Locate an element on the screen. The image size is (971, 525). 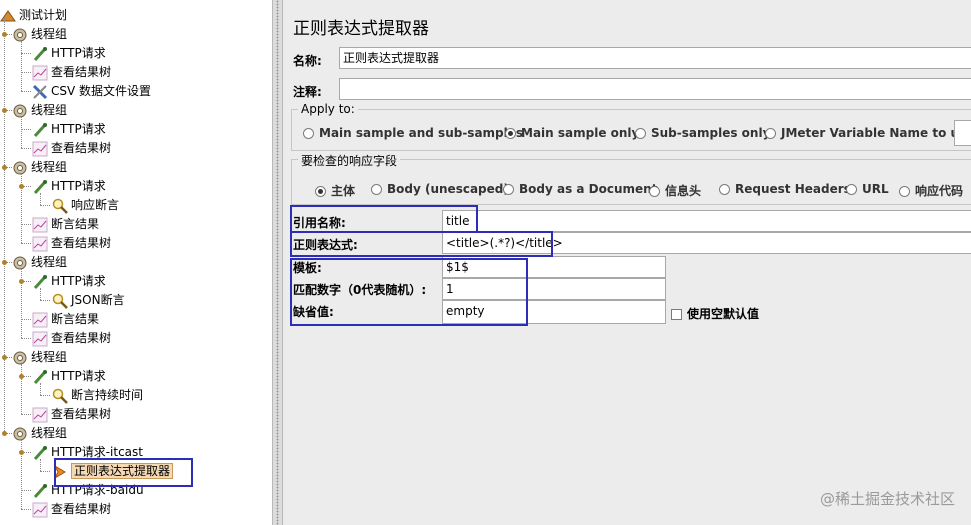
apply-main-only-radio: Main sample only is located at coordinates (572, 133).